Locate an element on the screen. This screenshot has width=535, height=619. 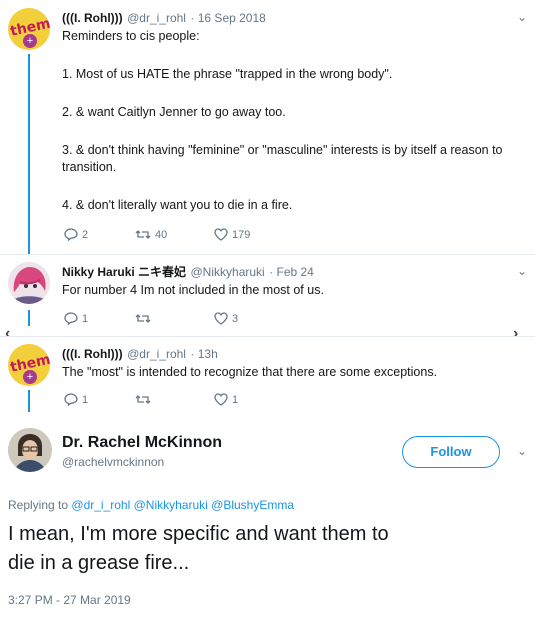
mention-link: @BlushyEmma is located at coordinates (252, 505).